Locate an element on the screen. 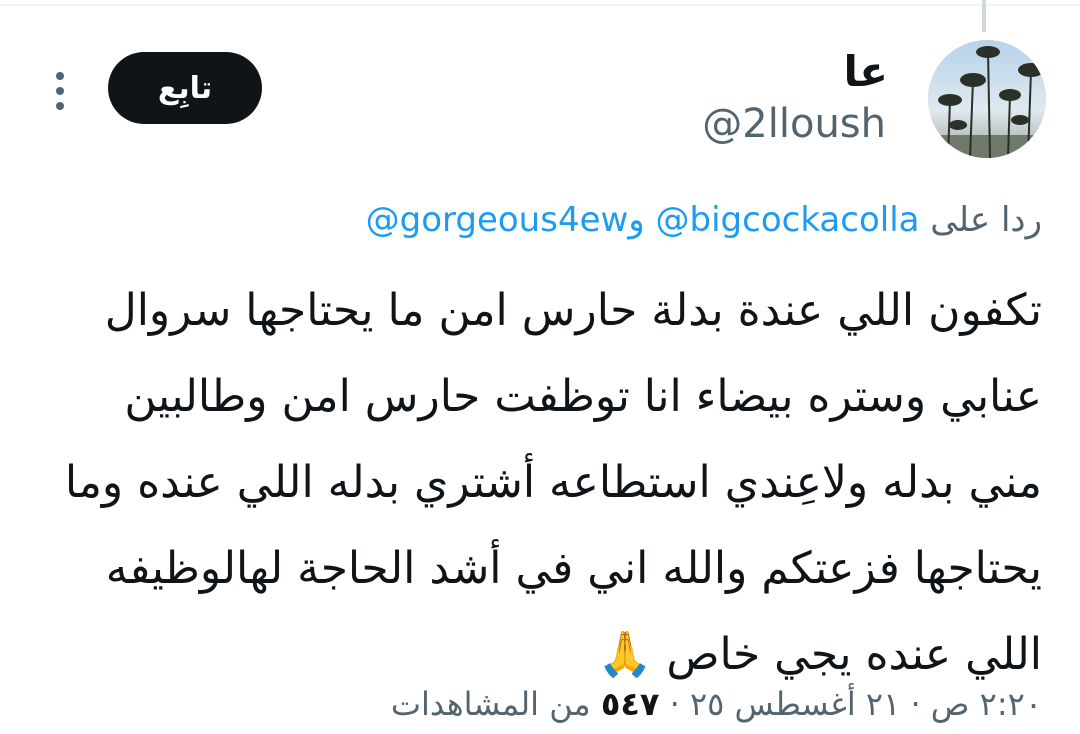  display-name: عا is located at coordinates (866, 72).